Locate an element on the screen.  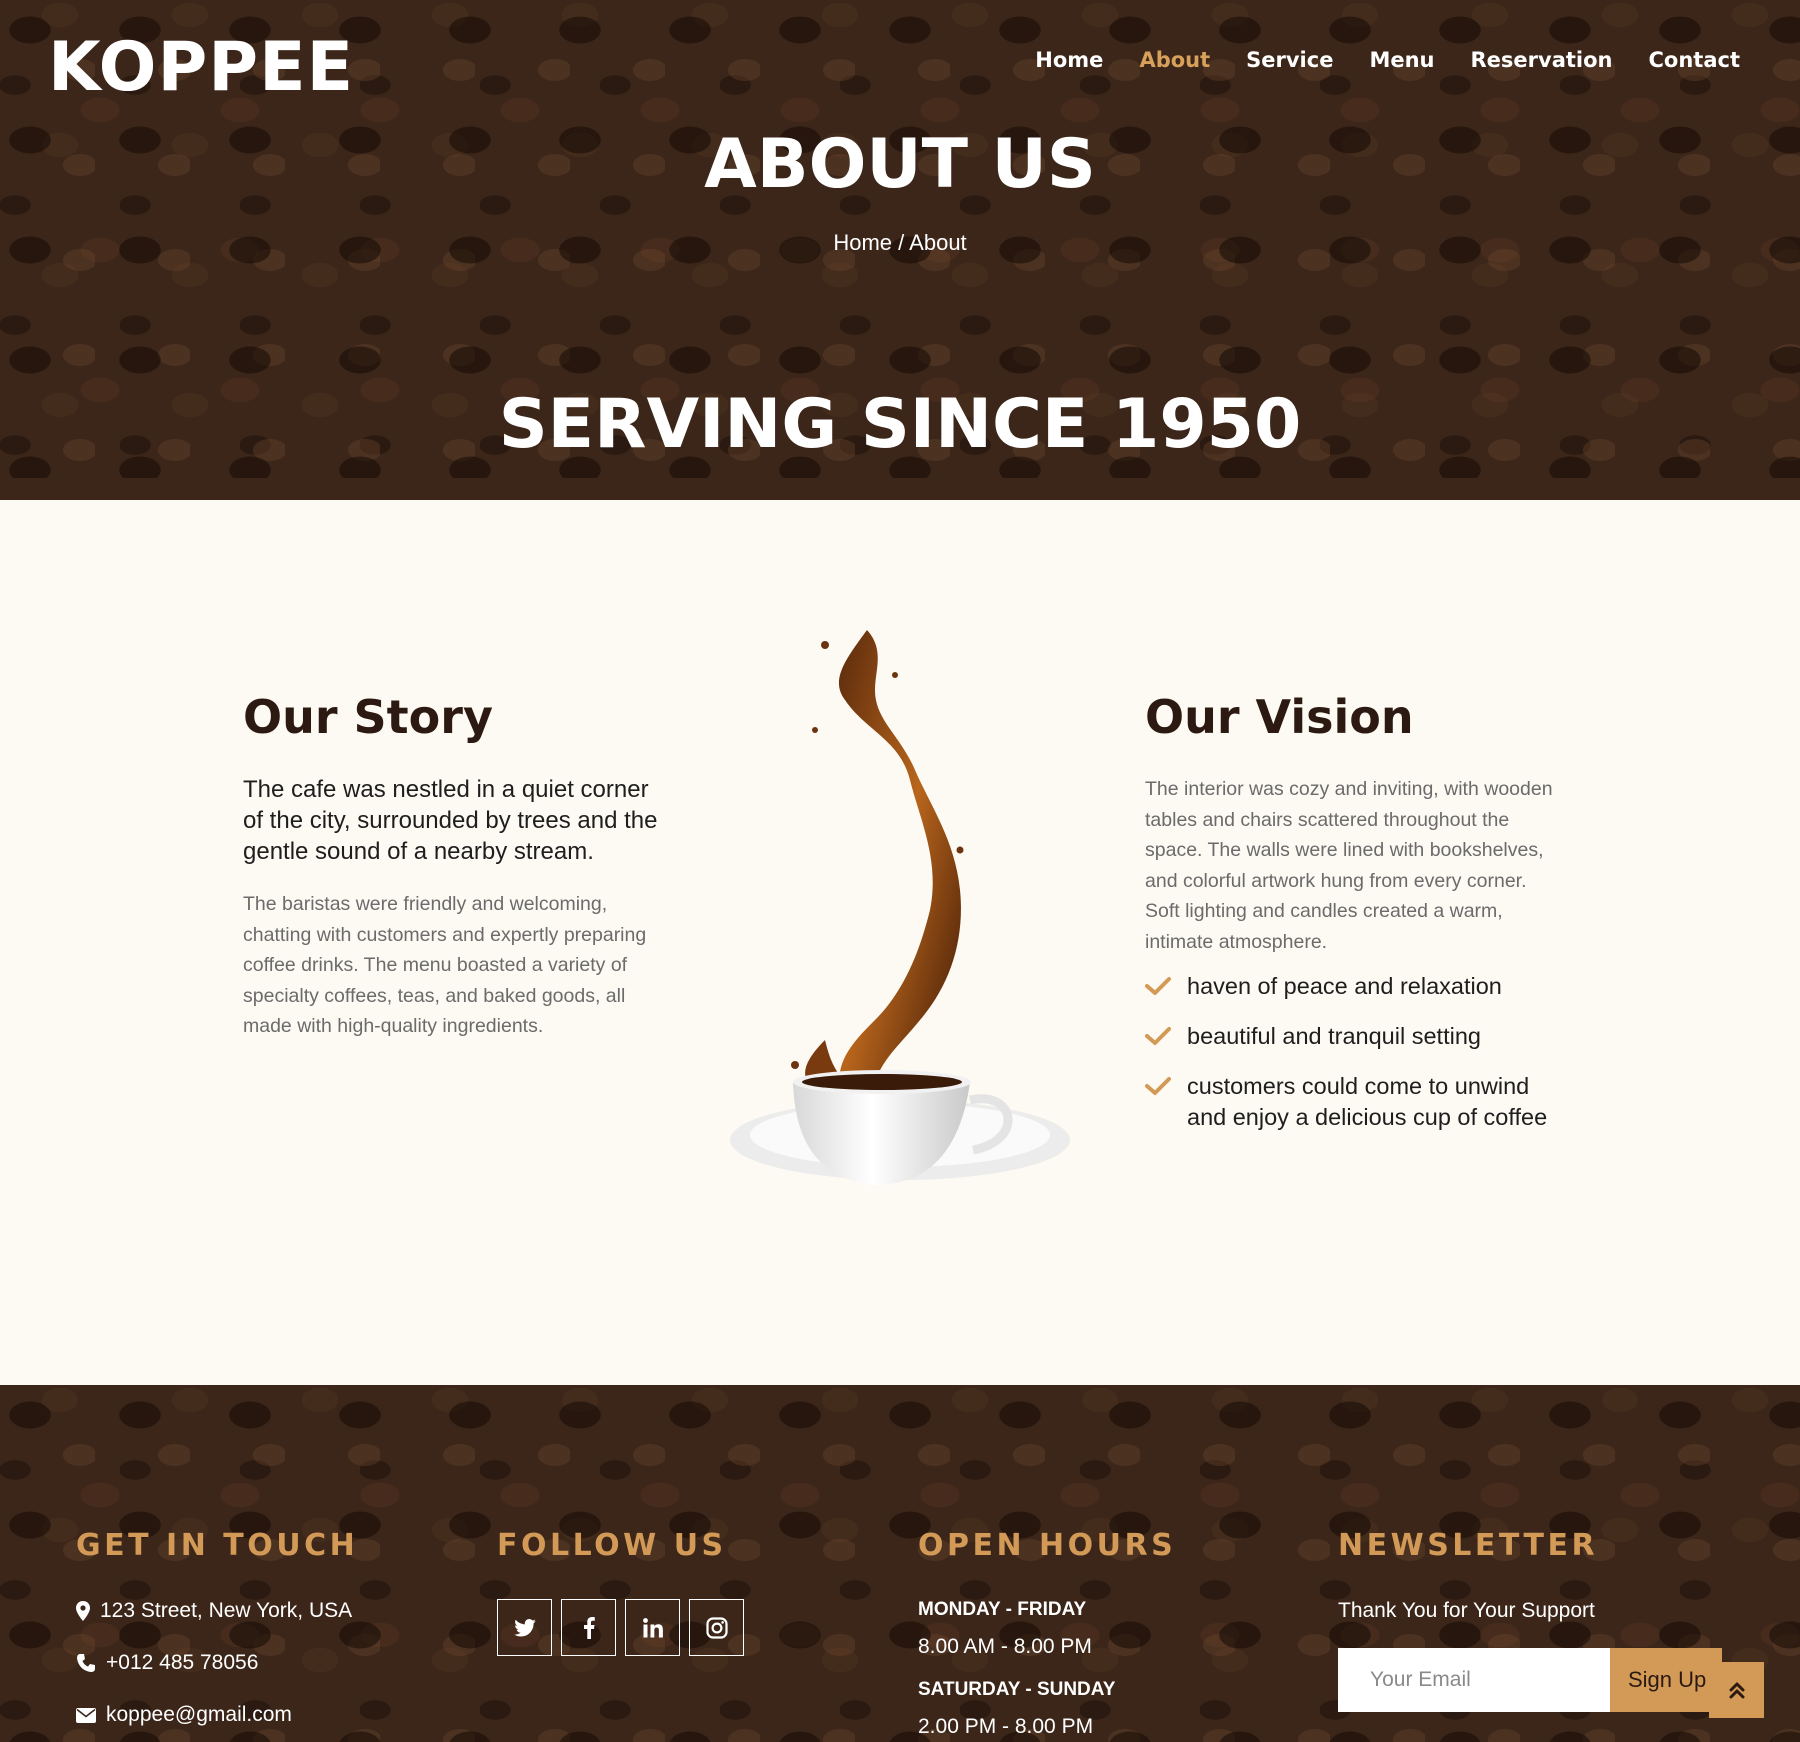
list-item: beautiful and tranquil setting is located at coordinates (1355, 1036).